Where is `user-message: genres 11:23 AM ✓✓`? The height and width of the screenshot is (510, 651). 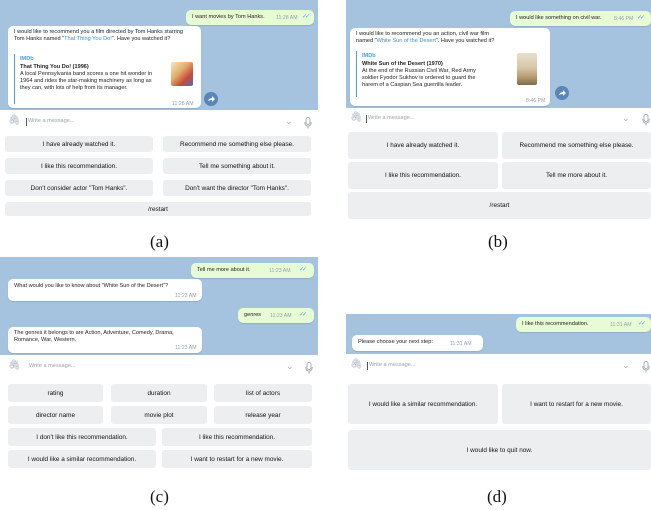
user-message: genres 11:23 AM ✓✓ is located at coordinates (276, 315).